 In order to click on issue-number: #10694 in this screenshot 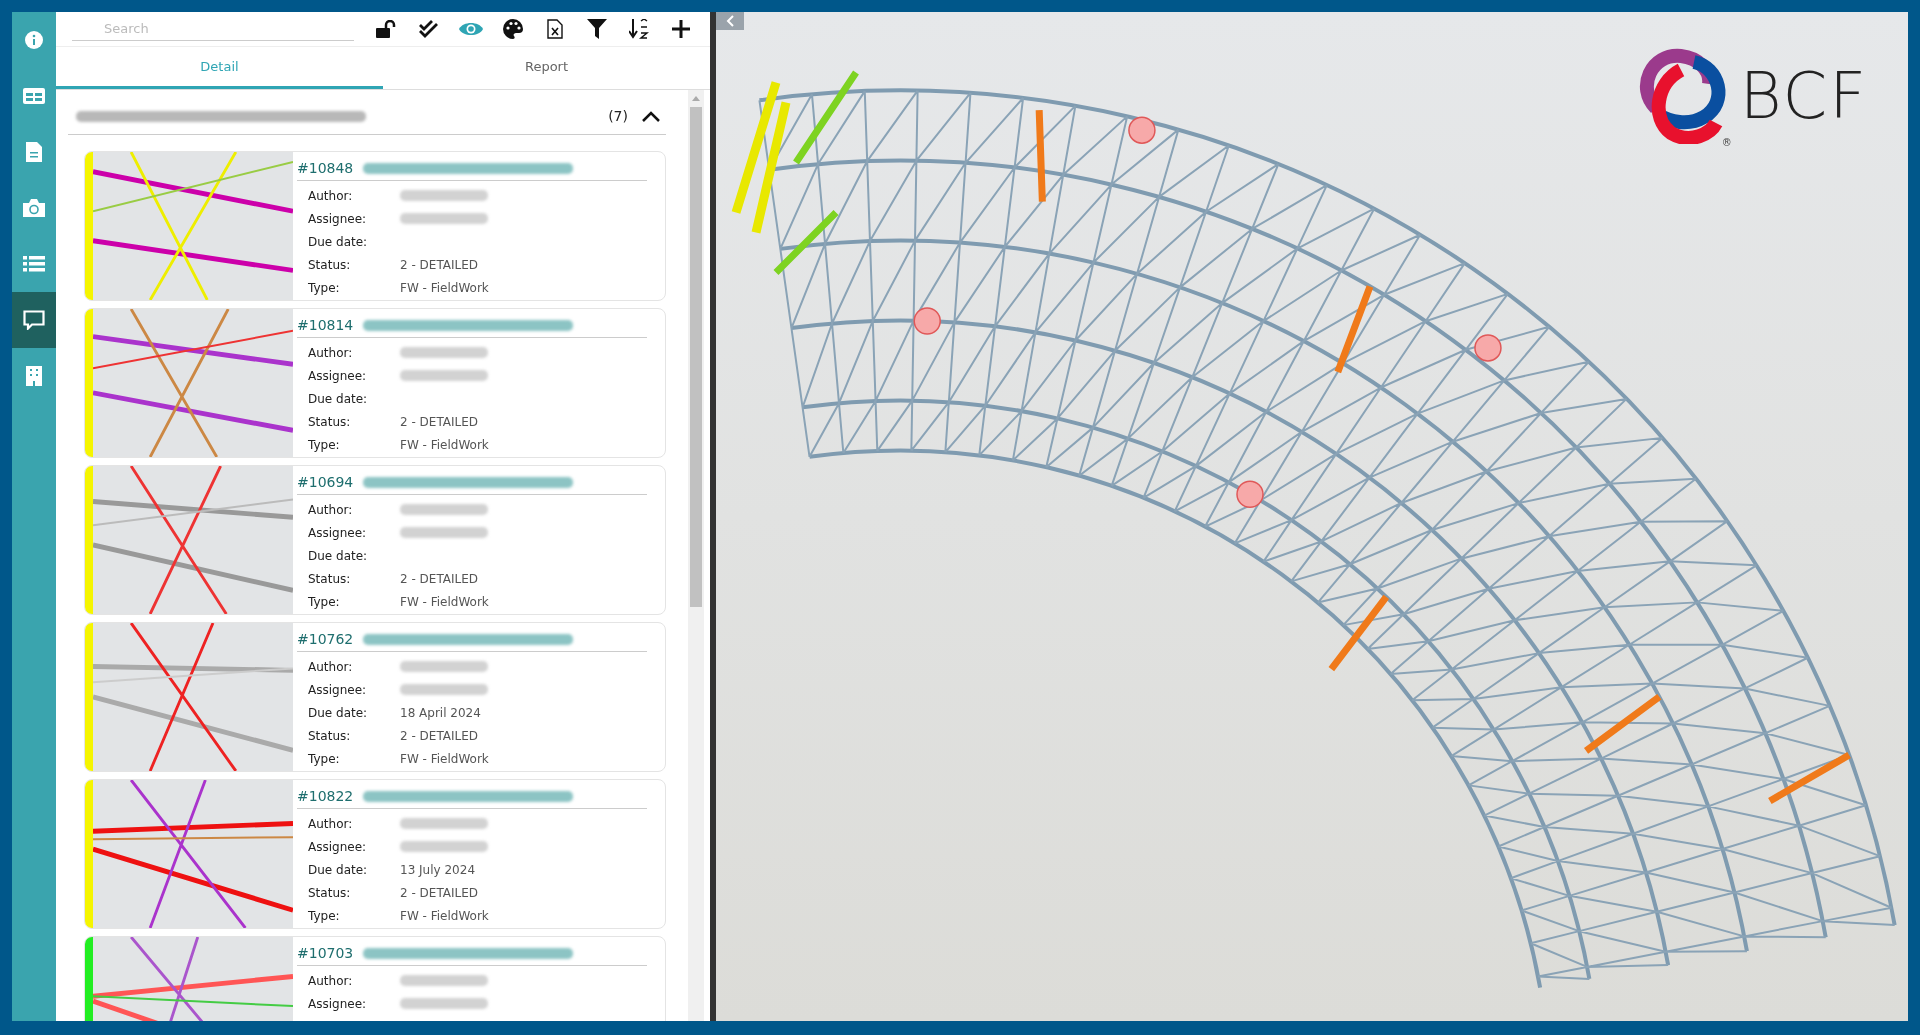, I will do `click(325, 482)`.